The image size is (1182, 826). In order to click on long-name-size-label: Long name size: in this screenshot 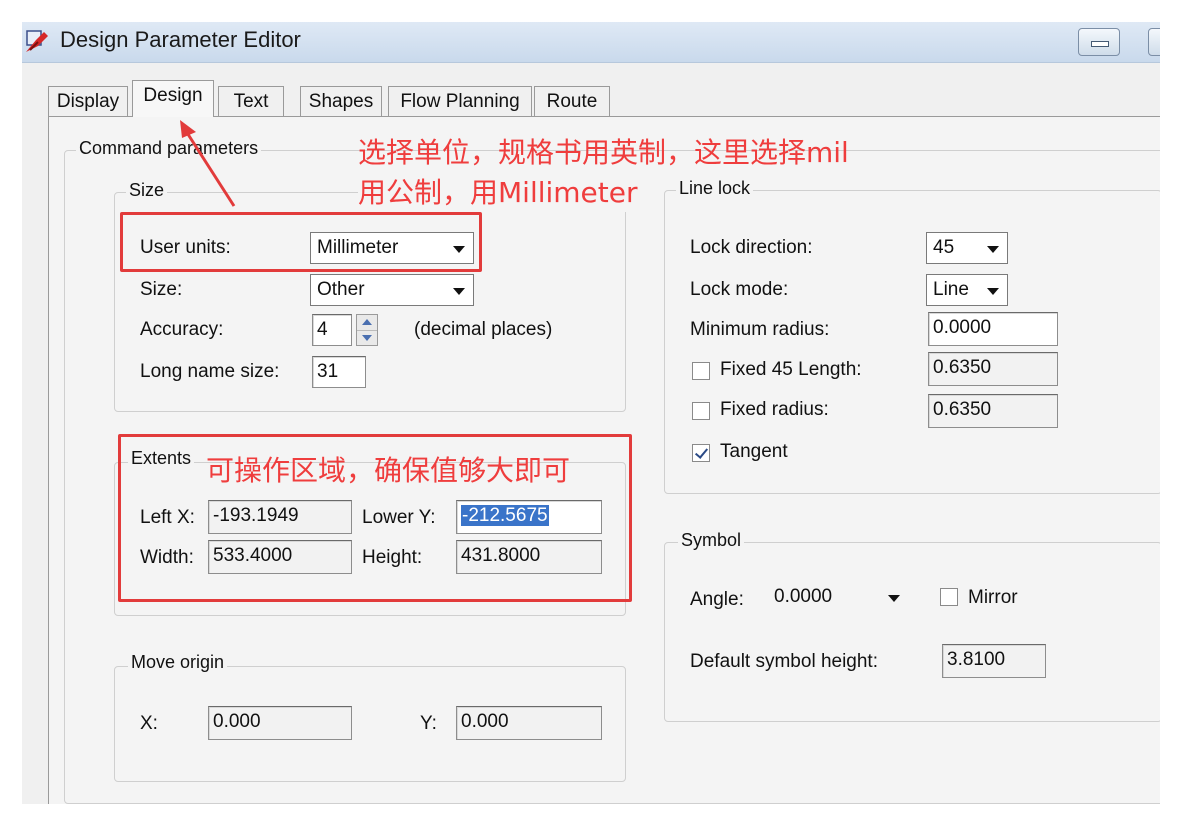, I will do `click(210, 371)`.